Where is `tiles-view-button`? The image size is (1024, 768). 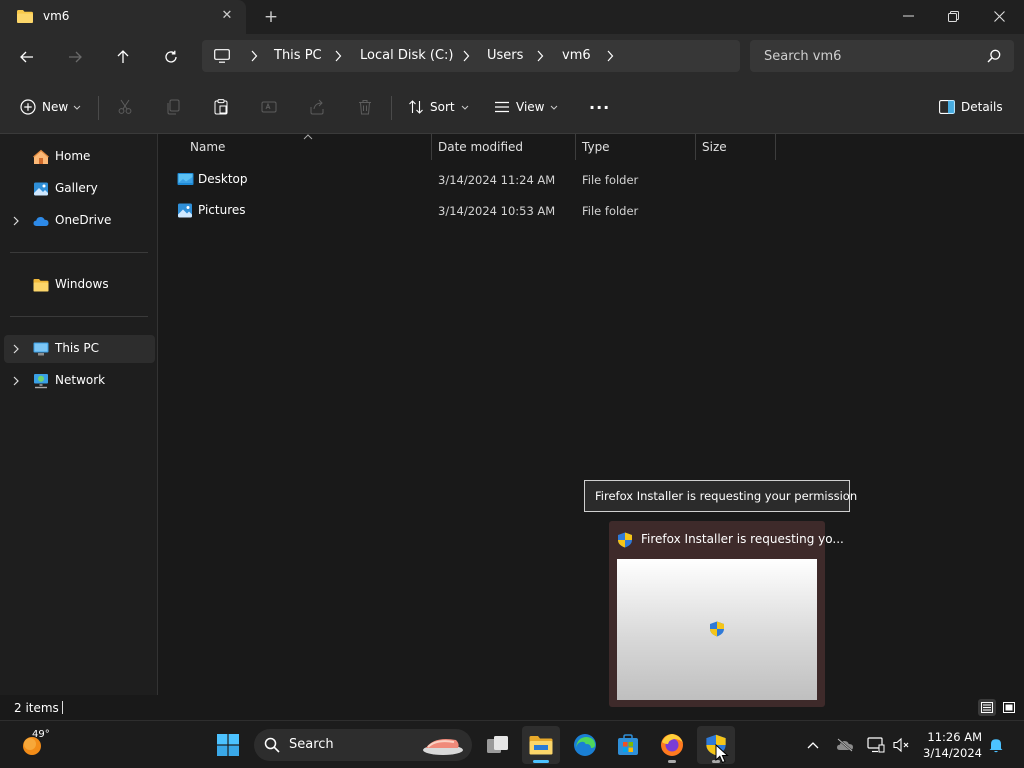
tiles-view-button is located at coordinates (1009, 707).